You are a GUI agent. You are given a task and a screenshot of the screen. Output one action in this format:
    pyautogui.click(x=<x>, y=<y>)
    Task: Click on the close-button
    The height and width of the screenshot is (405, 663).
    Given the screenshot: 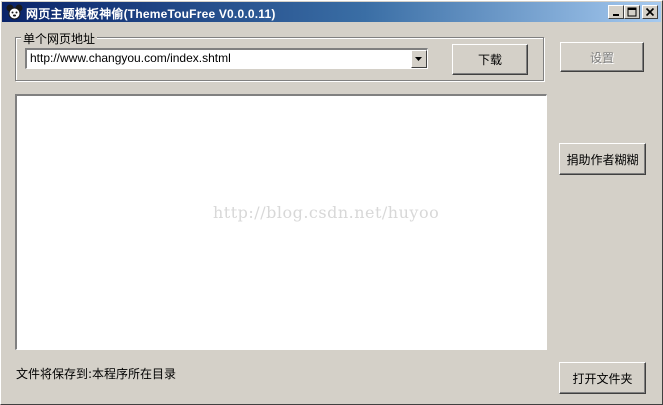 What is the action you would take?
    pyautogui.click(x=650, y=12)
    